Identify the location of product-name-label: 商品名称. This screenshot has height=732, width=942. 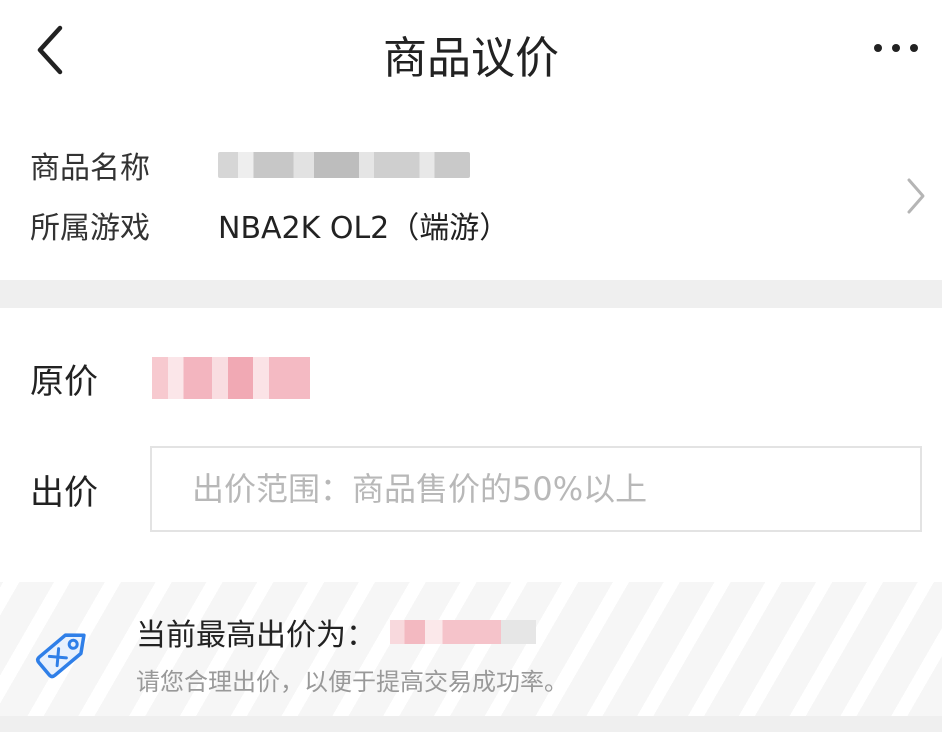
(90, 168).